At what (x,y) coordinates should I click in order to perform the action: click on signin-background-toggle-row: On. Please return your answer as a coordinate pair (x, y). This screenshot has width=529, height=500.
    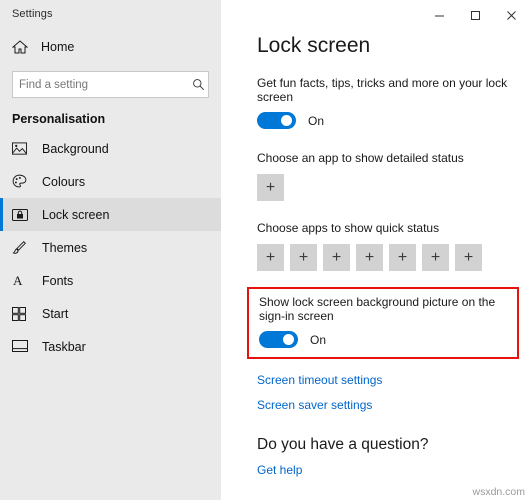
    Looking at the image, I should click on (388, 339).